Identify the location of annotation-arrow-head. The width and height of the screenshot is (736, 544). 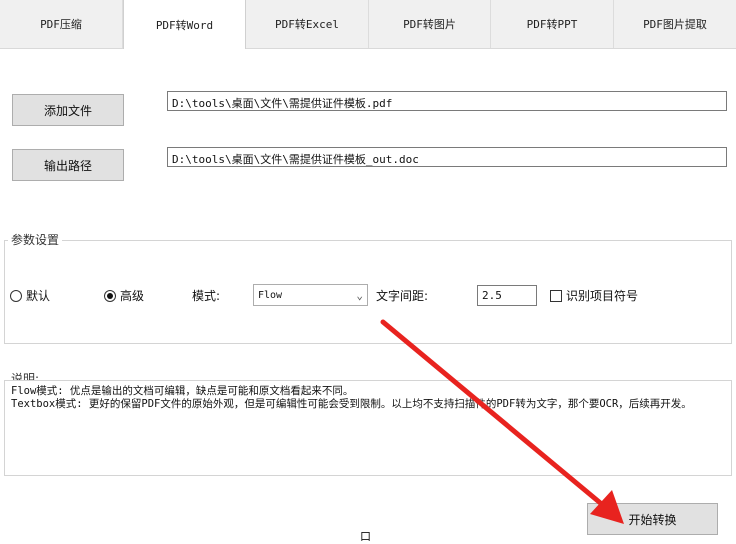
(607, 507).